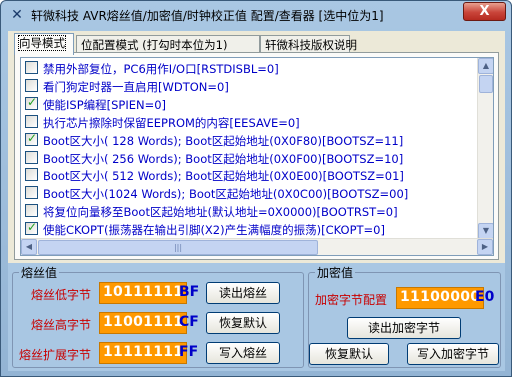 This screenshot has width=512, height=377. I want to click on read-fuse-button: 读出熔丝, so click(243, 293).